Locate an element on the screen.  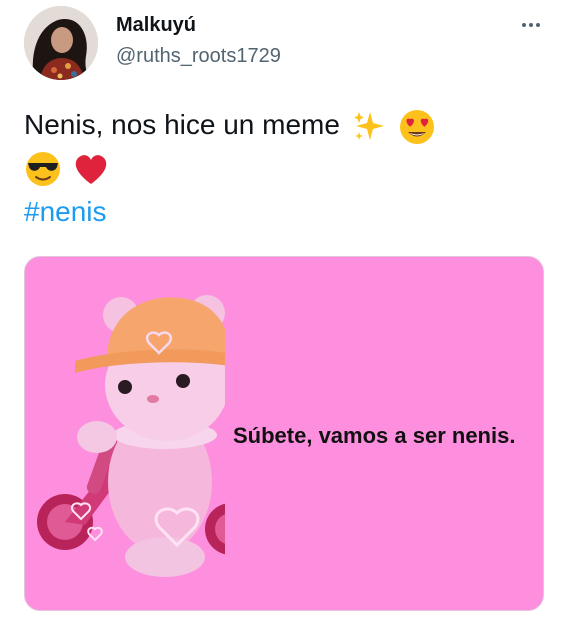
avatar is located at coordinates (61, 43).